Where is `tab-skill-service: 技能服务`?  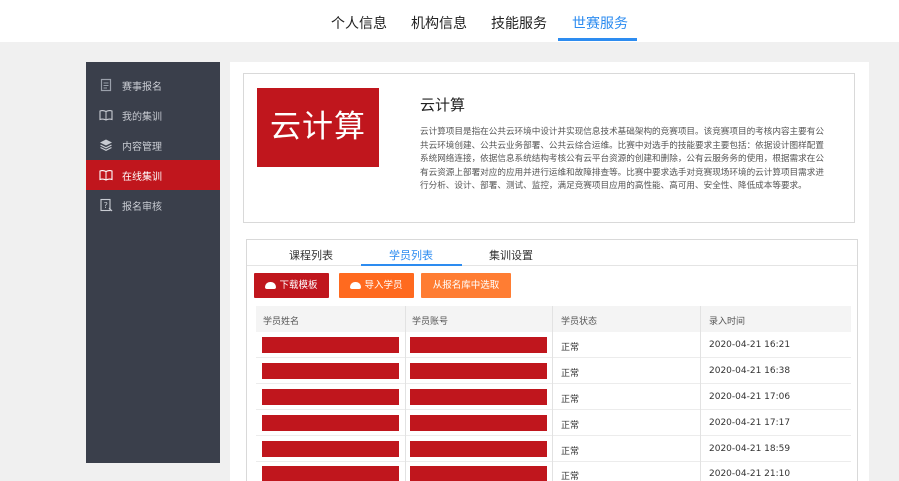
tab-skill-service: 技能服务 is located at coordinates (519, 23).